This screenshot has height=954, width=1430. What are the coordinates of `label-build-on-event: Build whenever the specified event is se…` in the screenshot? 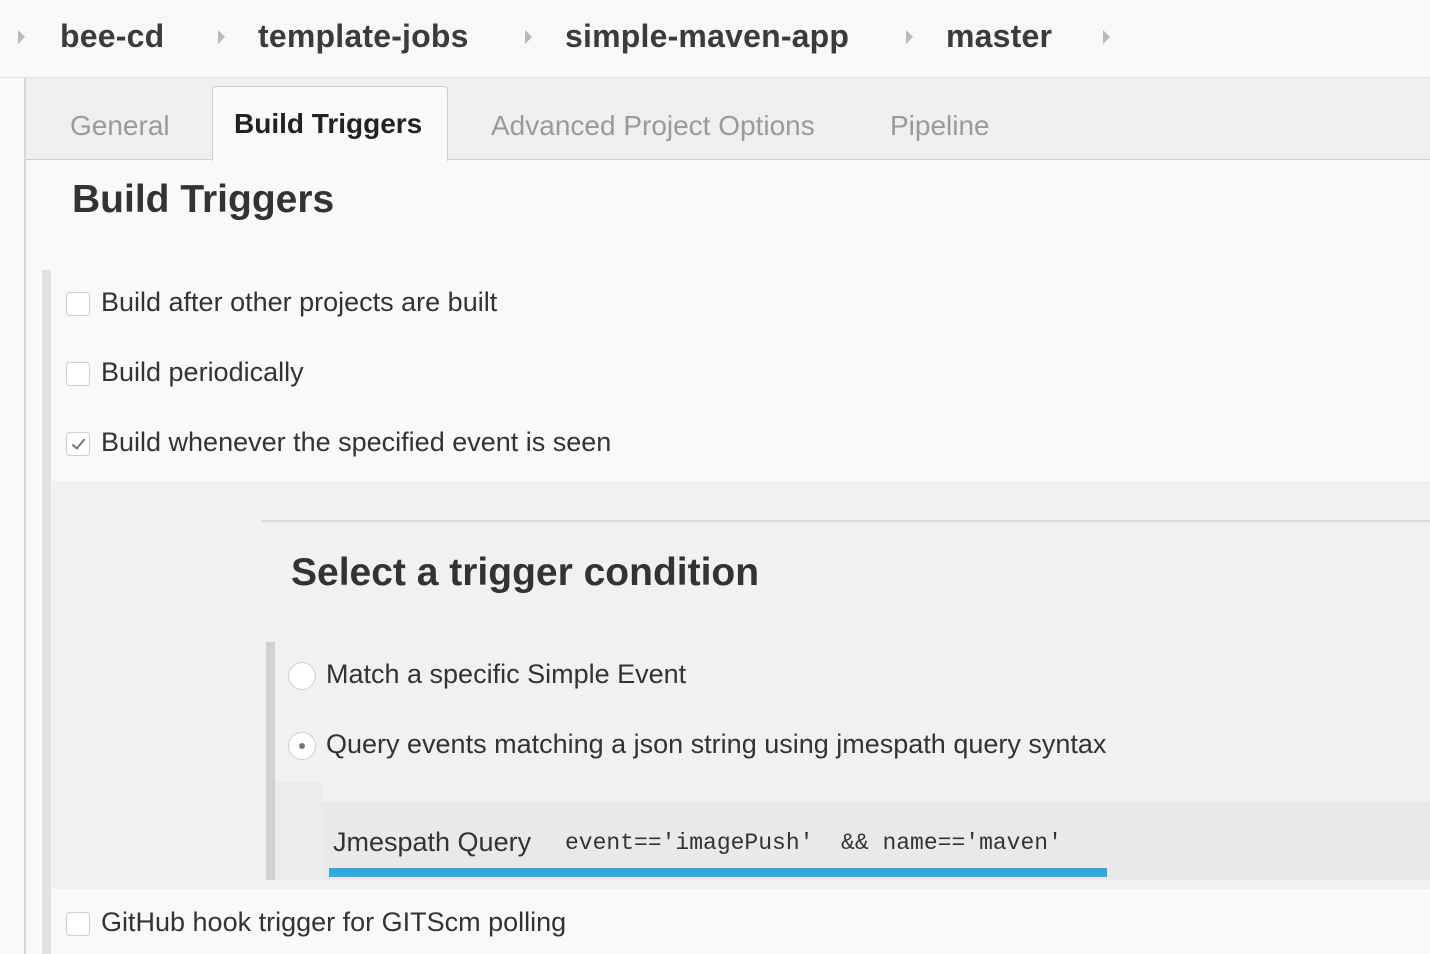 It's located at (356, 442).